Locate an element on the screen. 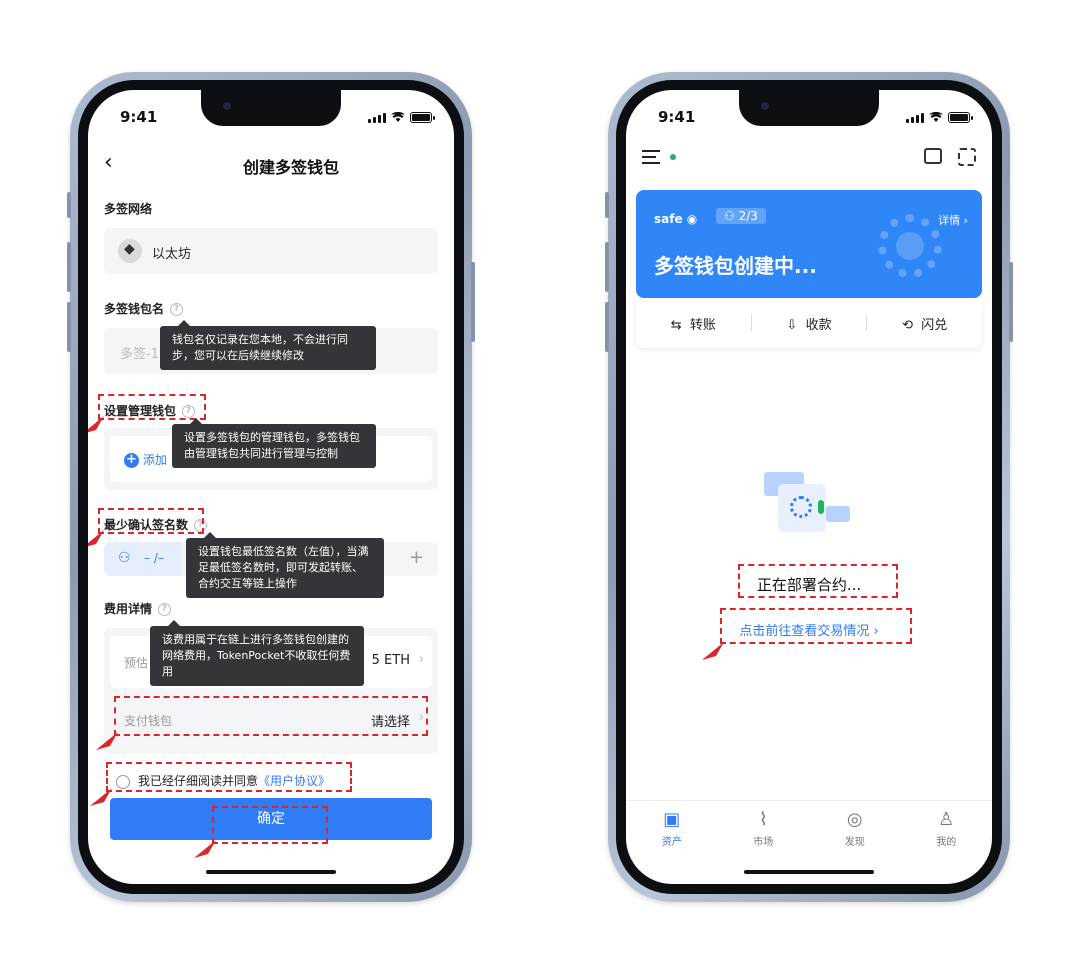 The width and height of the screenshot is (1080, 960). fee-label: 费用详情? is located at coordinates (138, 608).